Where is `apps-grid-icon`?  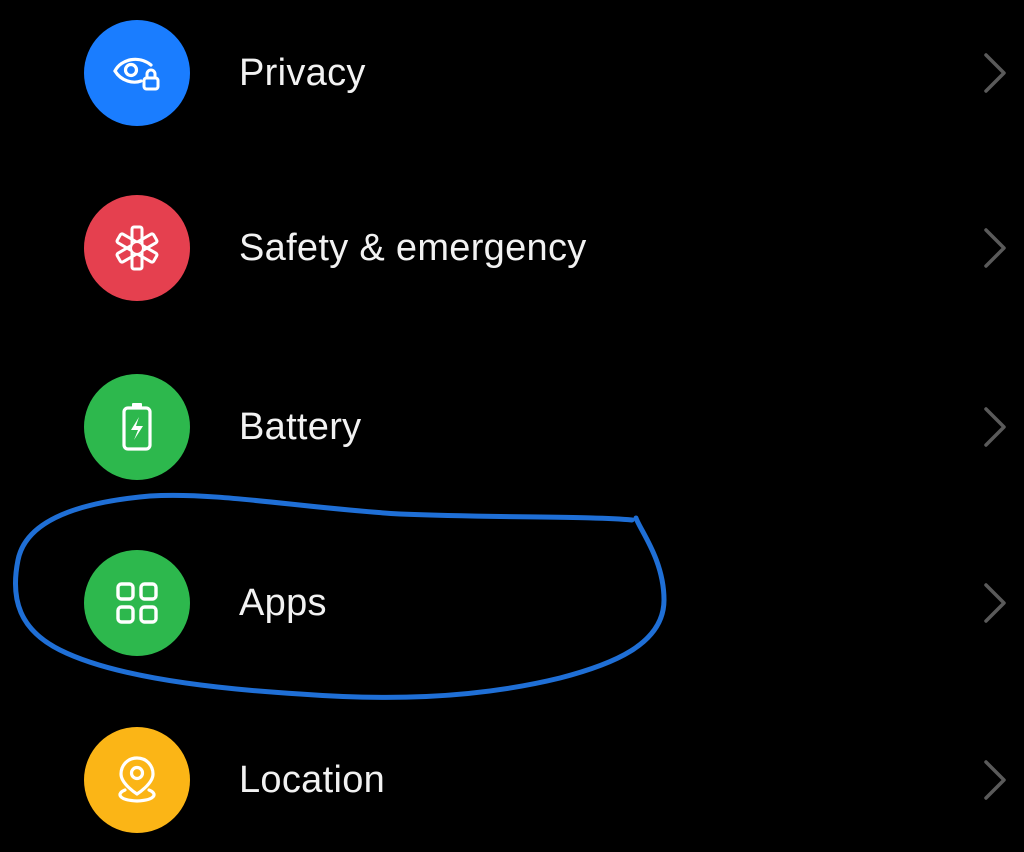 apps-grid-icon is located at coordinates (137, 603).